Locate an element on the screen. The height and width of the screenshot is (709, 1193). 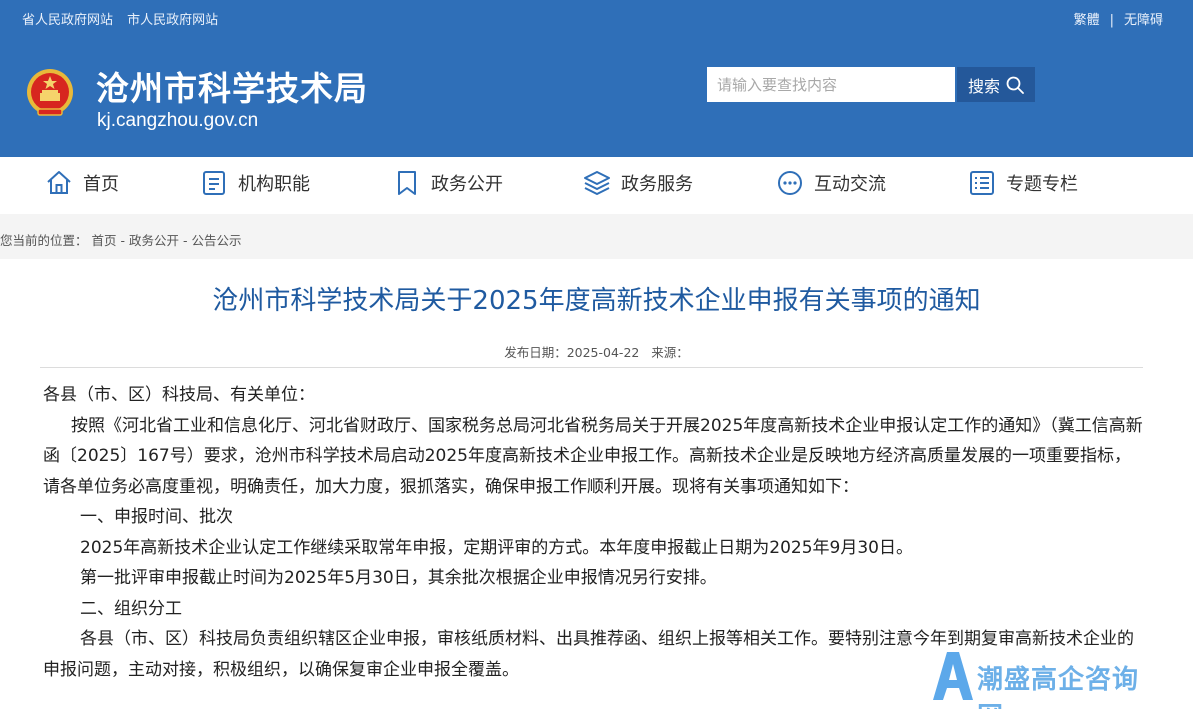
main-nav: 首页 机构职能 政务公开 政务服务 互动交流 专题专栏 is located at coordinates (596, 185).